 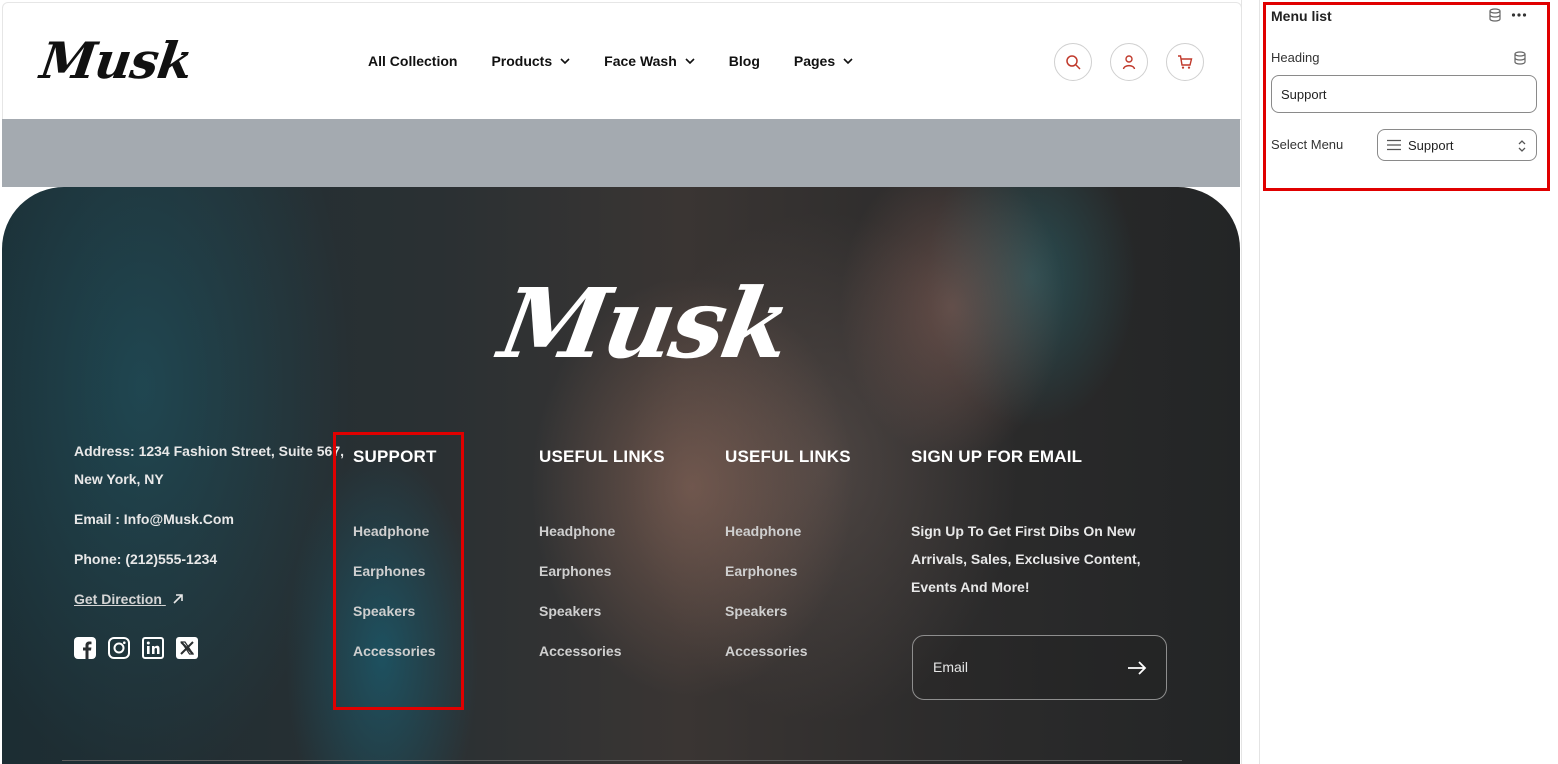 I want to click on user-icon, so click(x=1129, y=62).